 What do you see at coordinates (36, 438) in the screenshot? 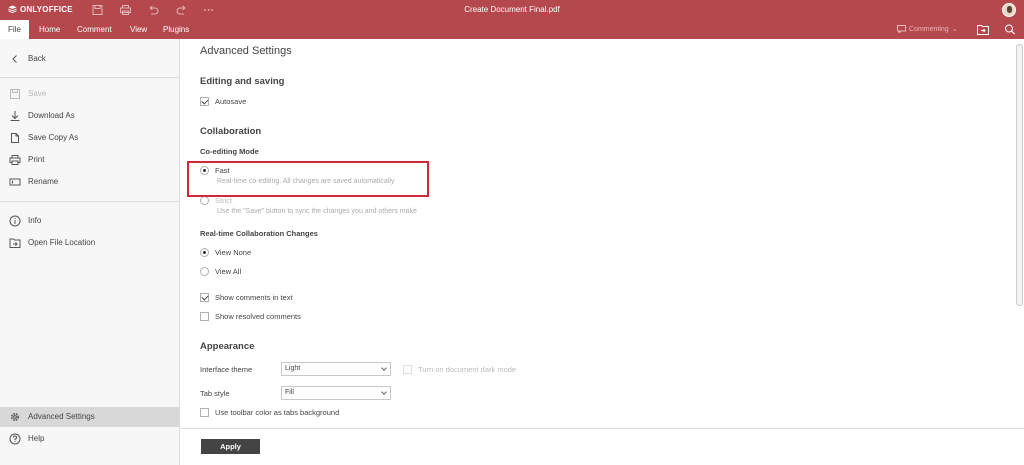
I see `menu-help-label: Help` at bounding box center [36, 438].